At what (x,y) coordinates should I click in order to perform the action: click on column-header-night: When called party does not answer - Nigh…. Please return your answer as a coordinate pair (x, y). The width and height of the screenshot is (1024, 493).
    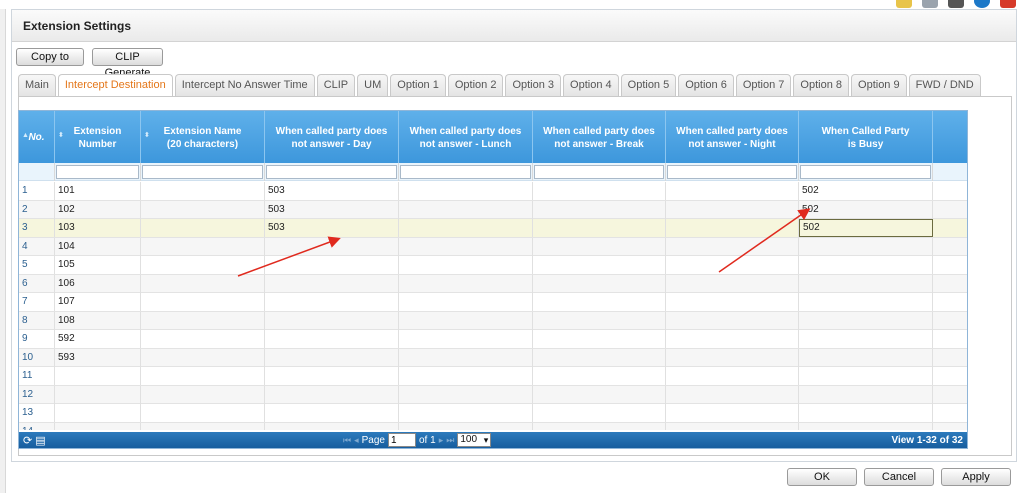
    Looking at the image, I should click on (732, 137).